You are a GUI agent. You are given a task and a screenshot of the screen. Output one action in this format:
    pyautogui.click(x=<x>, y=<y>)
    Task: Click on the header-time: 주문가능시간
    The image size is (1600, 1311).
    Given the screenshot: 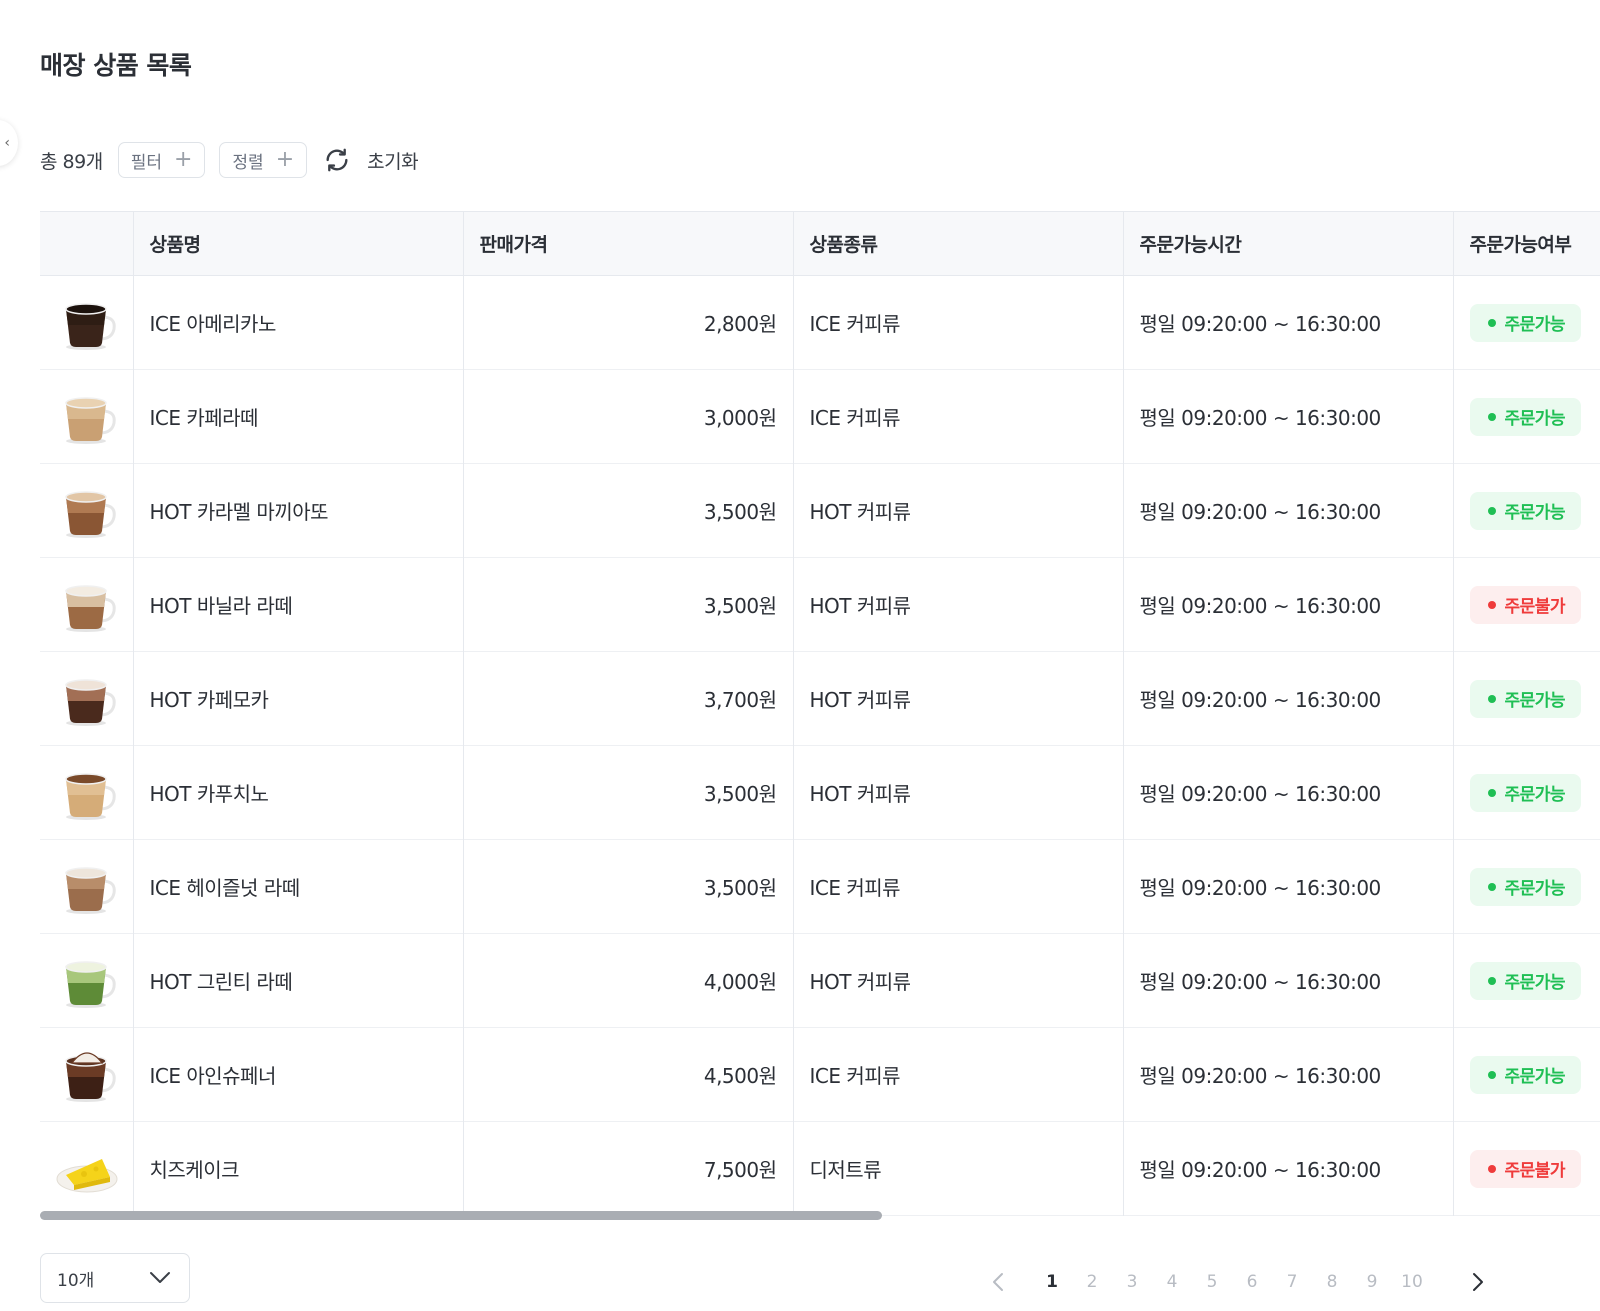 What is the action you would take?
    pyautogui.click(x=1287, y=243)
    